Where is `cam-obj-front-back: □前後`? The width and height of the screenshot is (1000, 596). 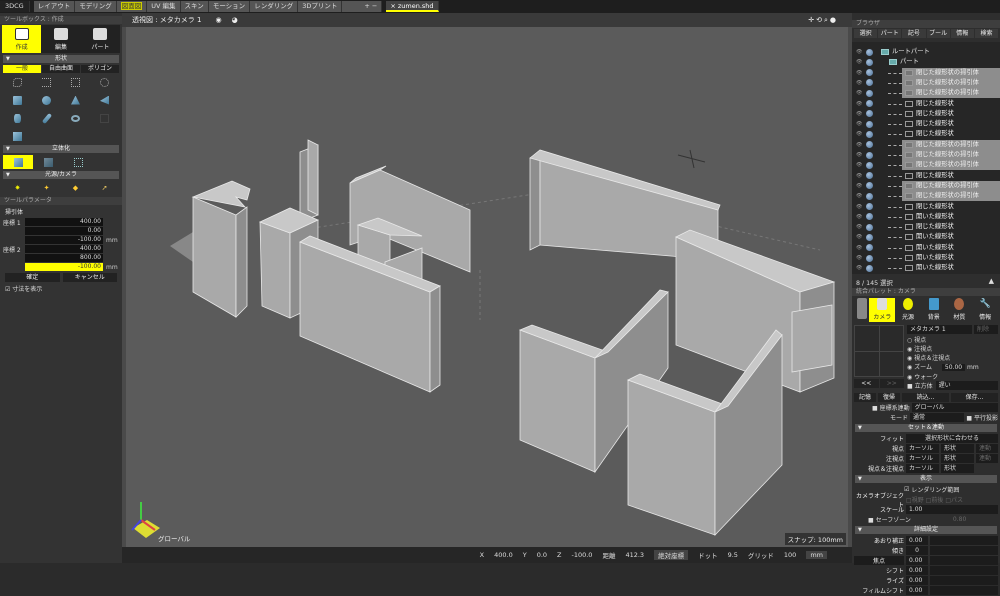
cam-obj-front-back: □前後 is located at coordinates (935, 499).